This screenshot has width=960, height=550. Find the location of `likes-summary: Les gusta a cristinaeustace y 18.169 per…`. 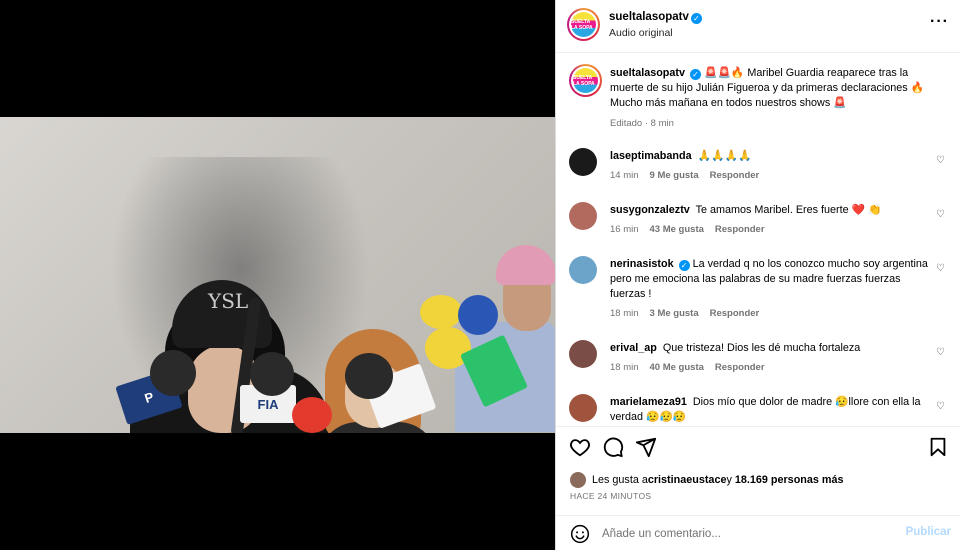

likes-summary: Les gusta a cristinaeustace y 18.169 per… is located at coordinates (707, 480).